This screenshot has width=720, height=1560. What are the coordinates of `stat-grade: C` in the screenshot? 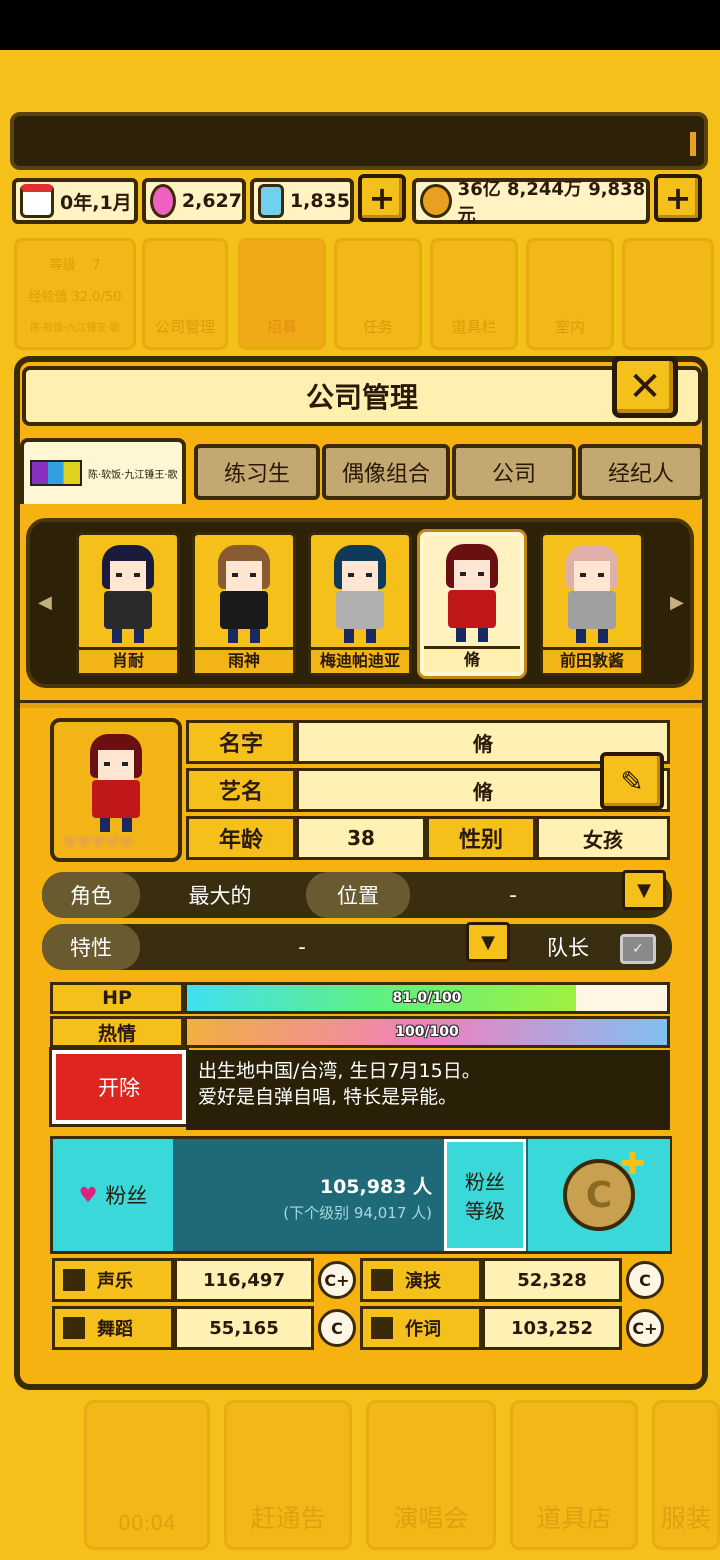 It's located at (645, 1280).